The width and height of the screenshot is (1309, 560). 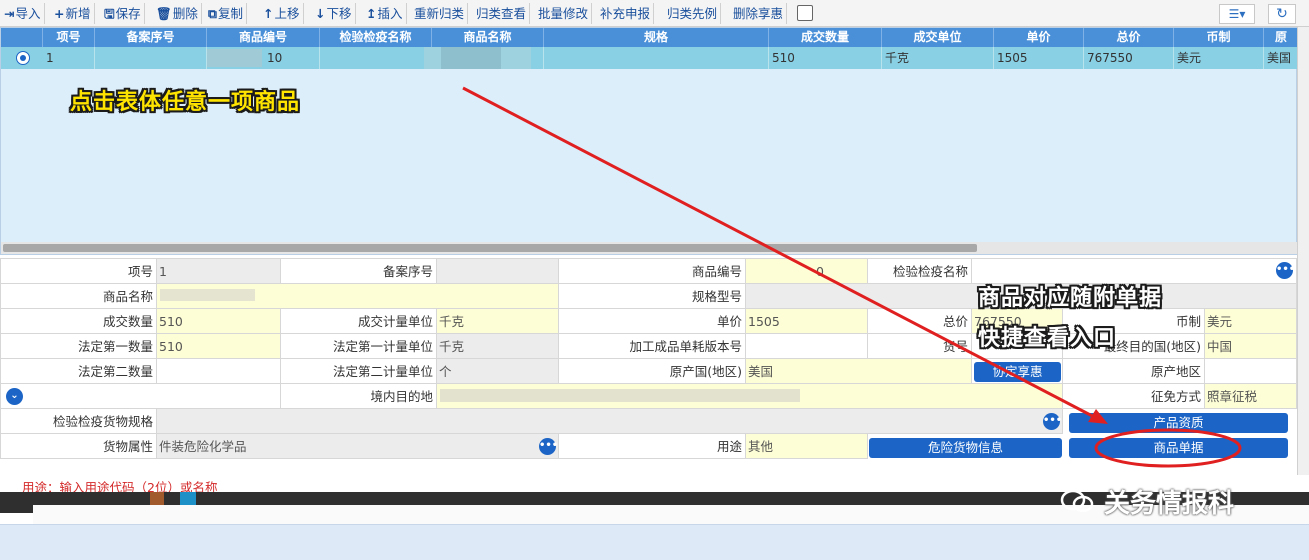 I want to click on supplement-label: 补充申报, so click(x=625, y=13).